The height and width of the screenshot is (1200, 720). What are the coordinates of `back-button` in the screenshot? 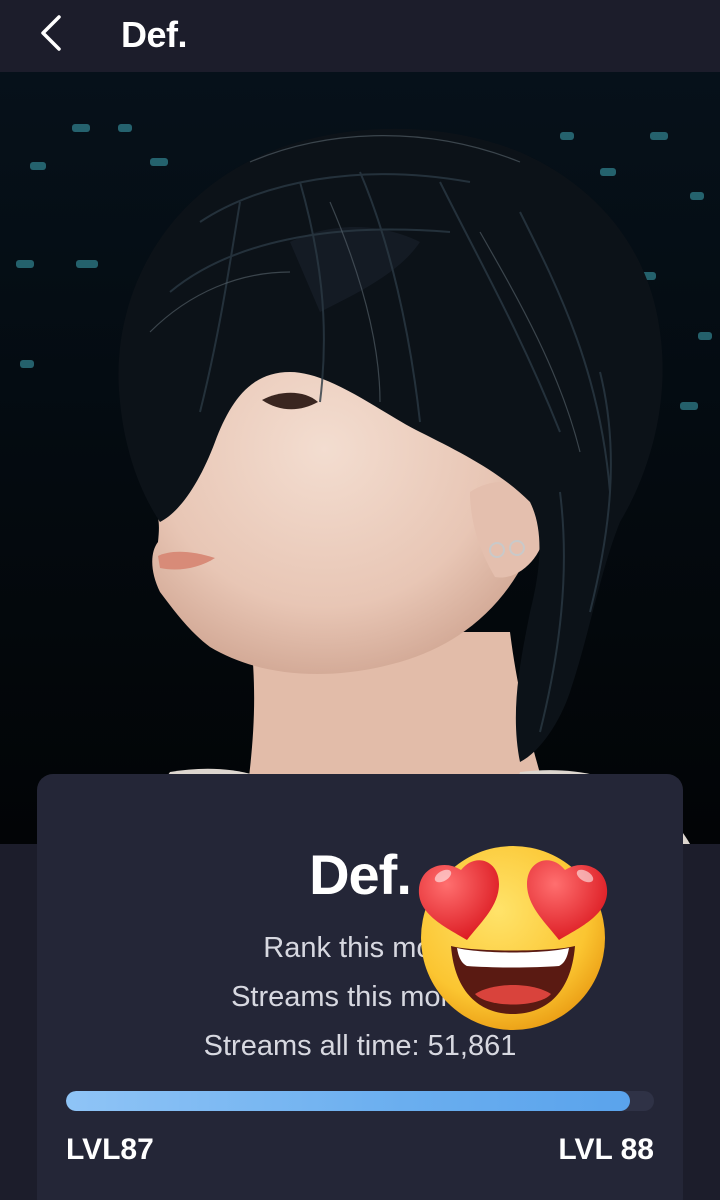 It's located at (51, 33).